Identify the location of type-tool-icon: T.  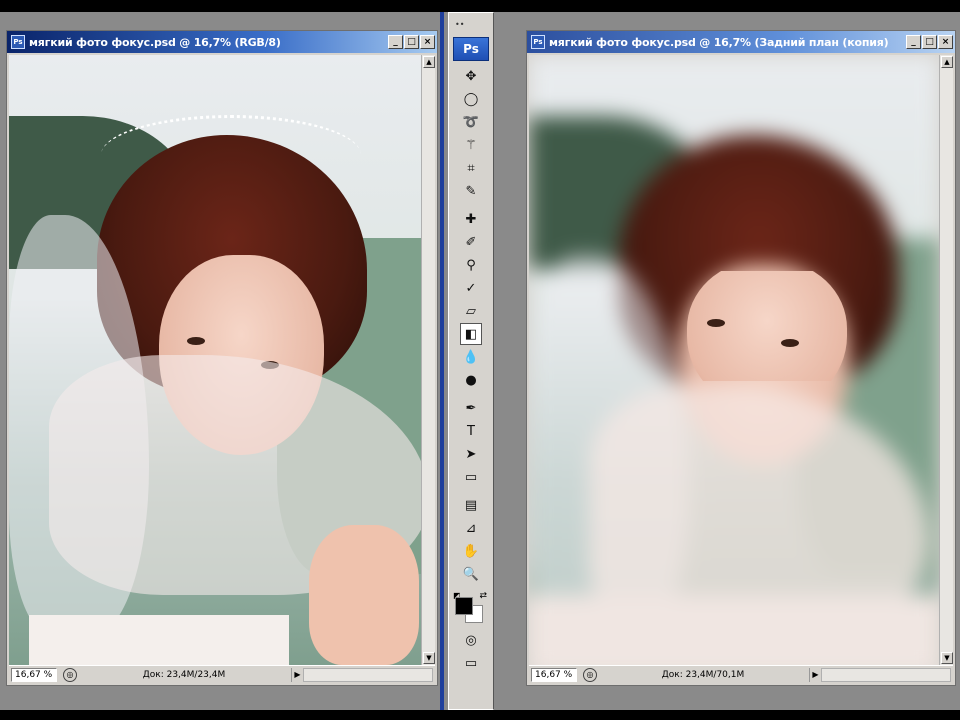
(471, 431).